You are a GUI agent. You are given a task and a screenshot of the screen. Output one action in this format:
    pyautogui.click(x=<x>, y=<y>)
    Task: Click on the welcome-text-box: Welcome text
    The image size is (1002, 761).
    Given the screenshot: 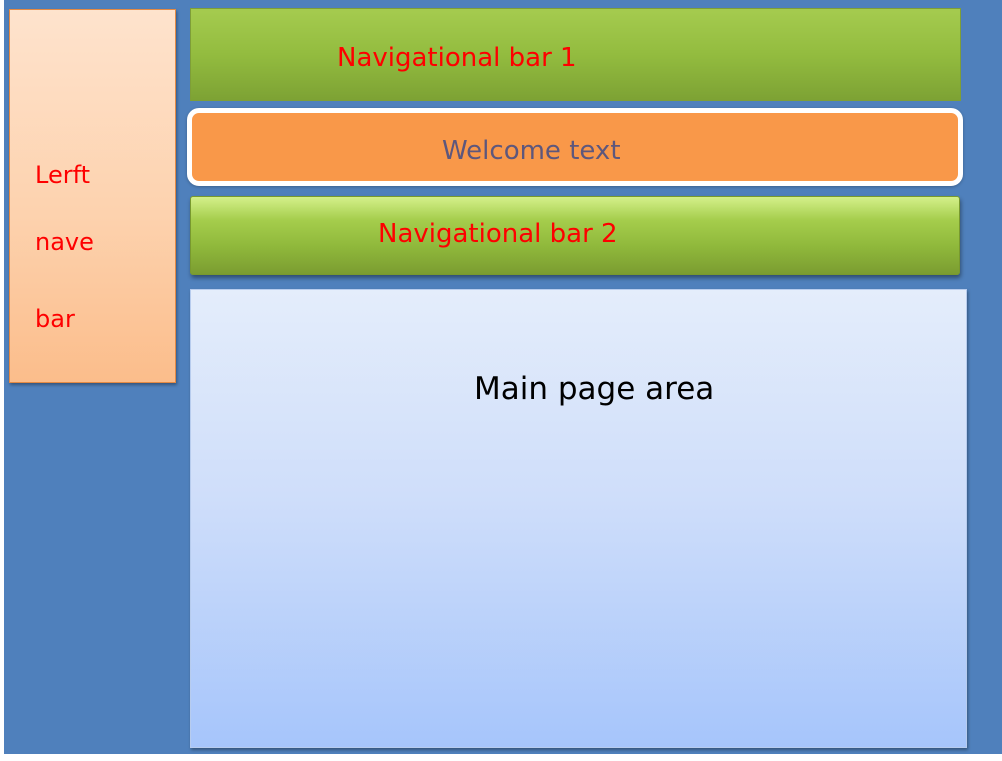 What is the action you would take?
    pyautogui.click(x=575, y=147)
    